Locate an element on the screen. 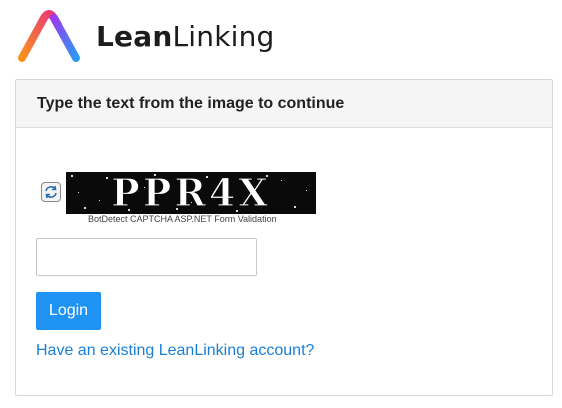  captcha-text: PPR4X is located at coordinates (191, 193).